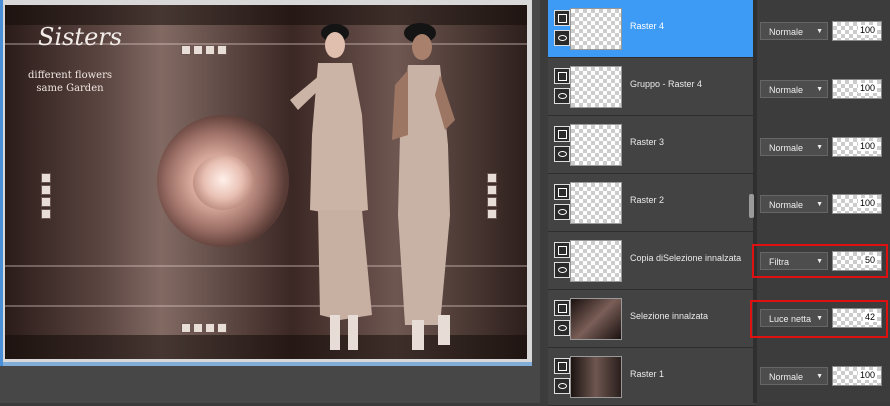 This screenshot has width=890, height=406. Describe the element at coordinates (70, 82) in the screenshot. I see `artwork-subtitle: different flowers same Garden` at that location.